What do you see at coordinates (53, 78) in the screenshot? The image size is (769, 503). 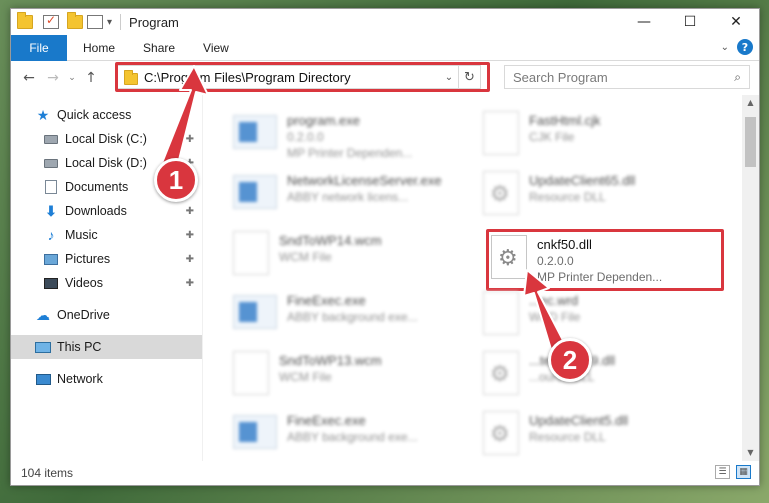 I see `forward-button: →` at bounding box center [53, 78].